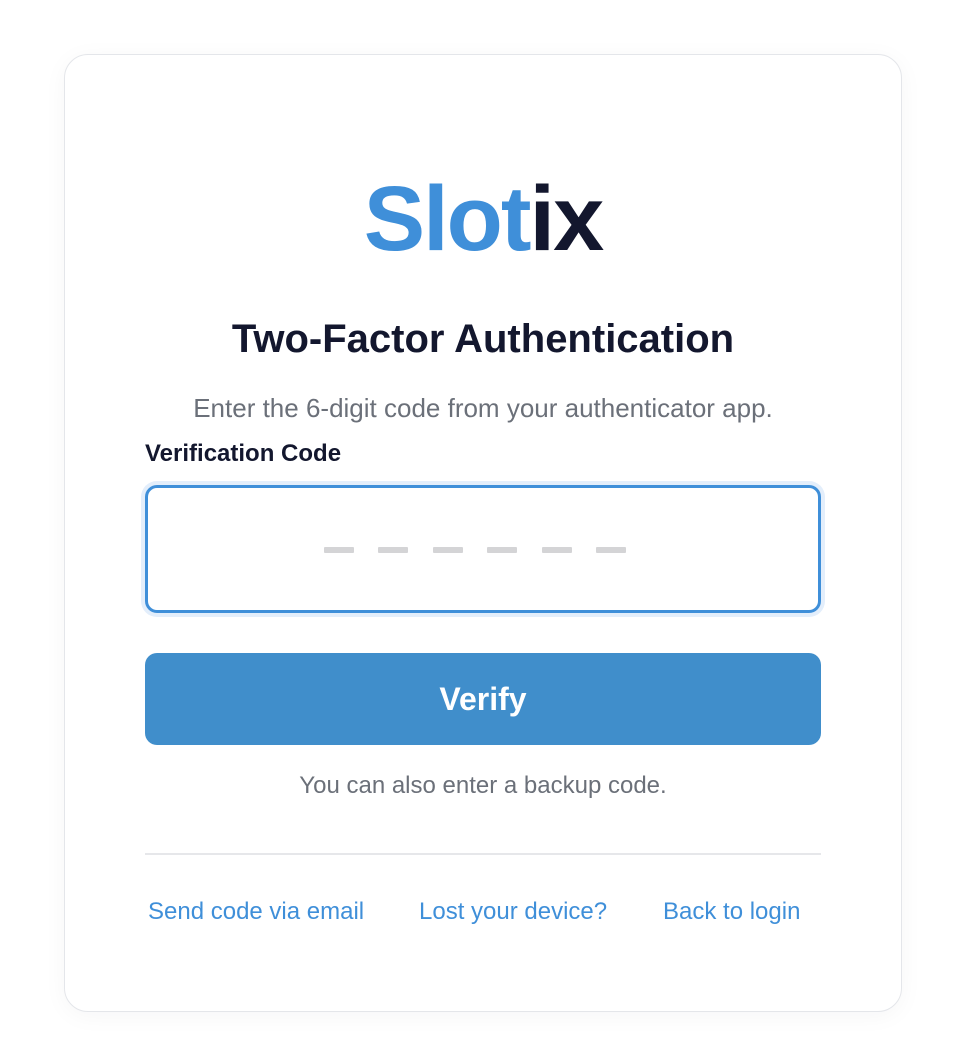 This screenshot has height=1060, width=962. I want to click on send-code-email-link: Send code via email, so click(256, 912).